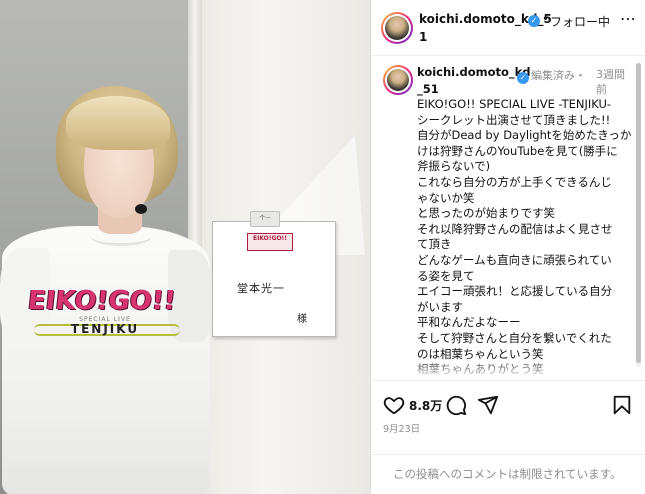  Describe the element at coordinates (402, 429) in the screenshot. I see `post-date: 9月23日` at that location.